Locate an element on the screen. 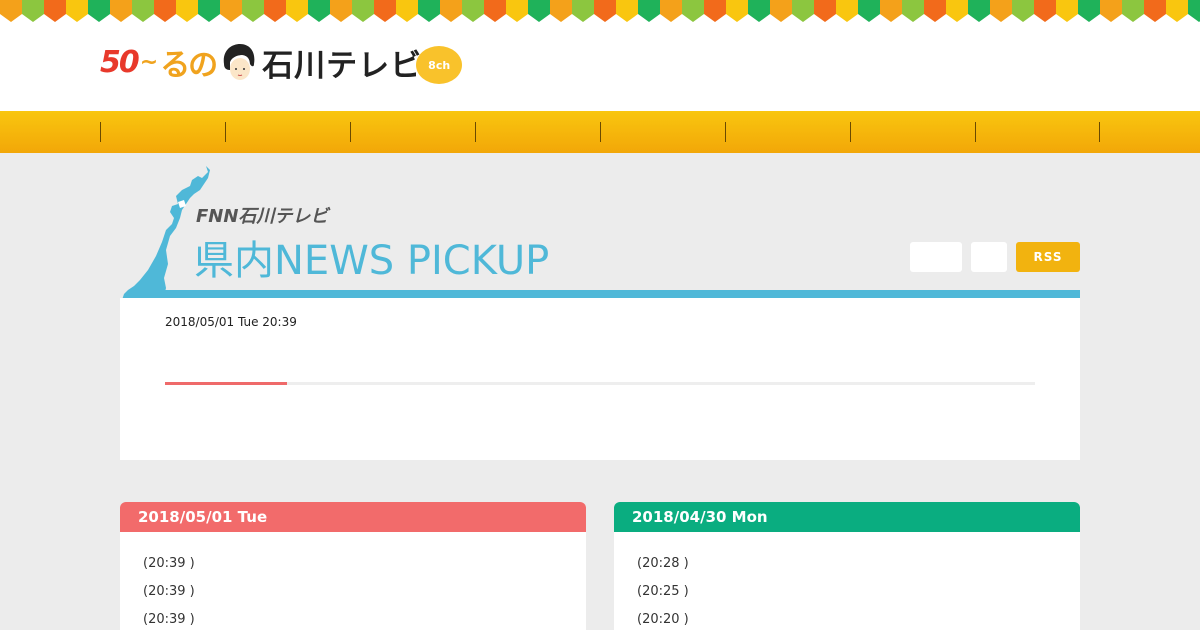 The height and width of the screenshot is (630, 1200). list-item: (20:25 ) is located at coordinates (847, 594).